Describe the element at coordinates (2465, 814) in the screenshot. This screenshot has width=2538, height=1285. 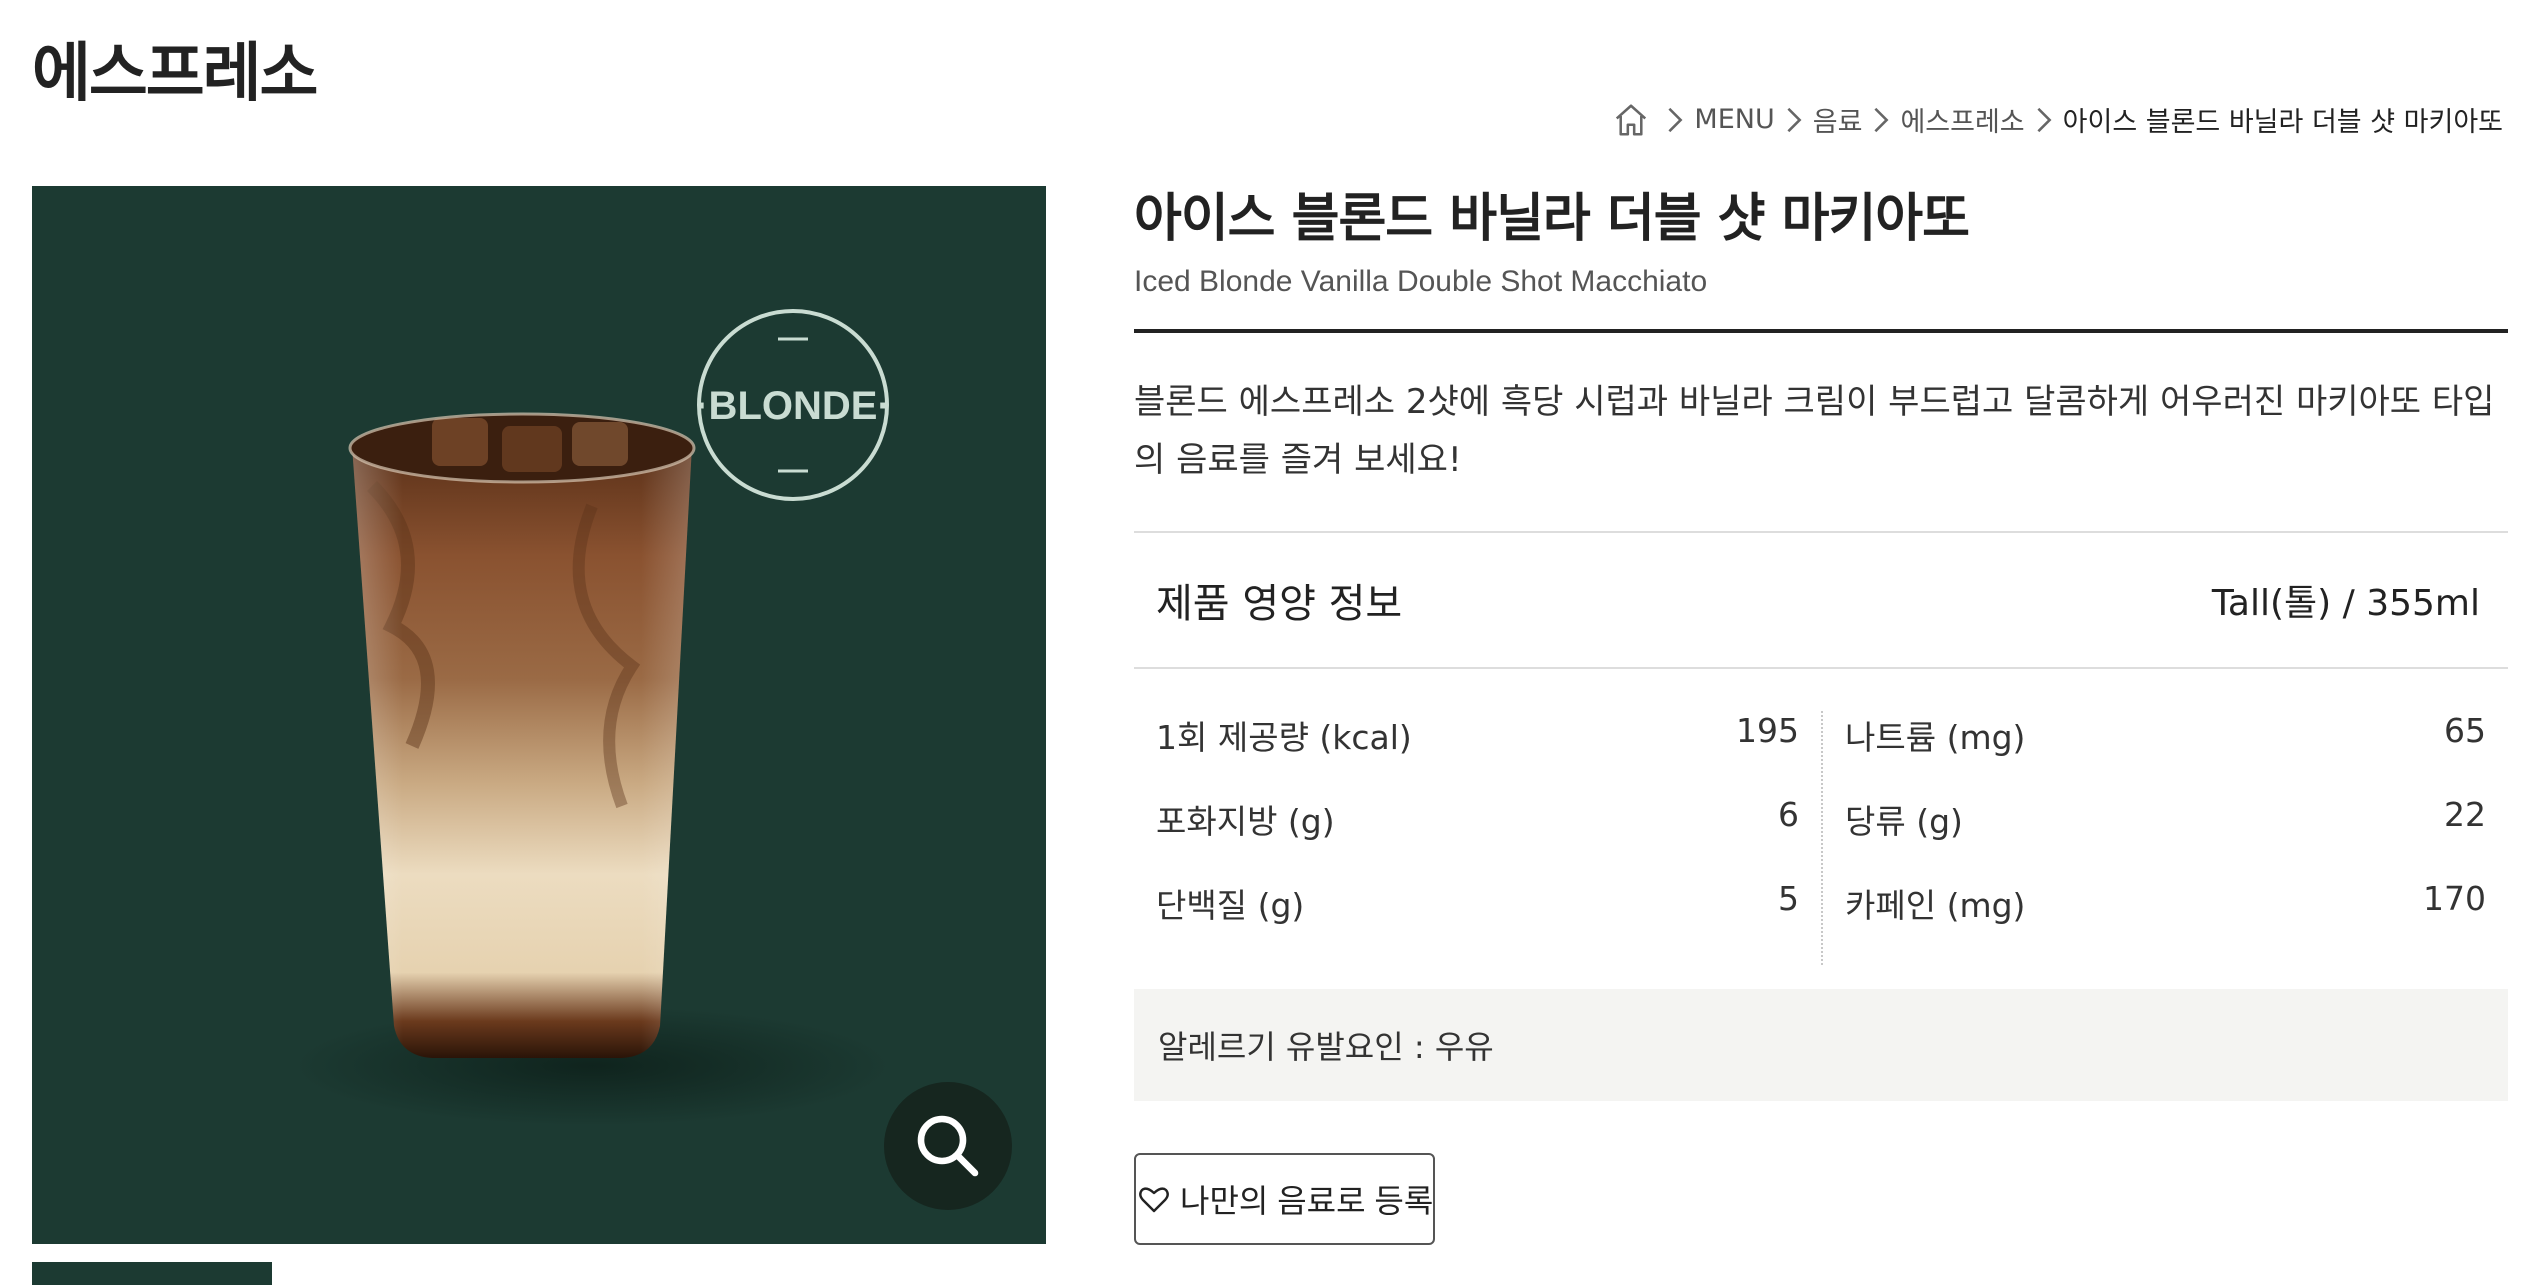
I see `nutrition-value: 22` at that location.